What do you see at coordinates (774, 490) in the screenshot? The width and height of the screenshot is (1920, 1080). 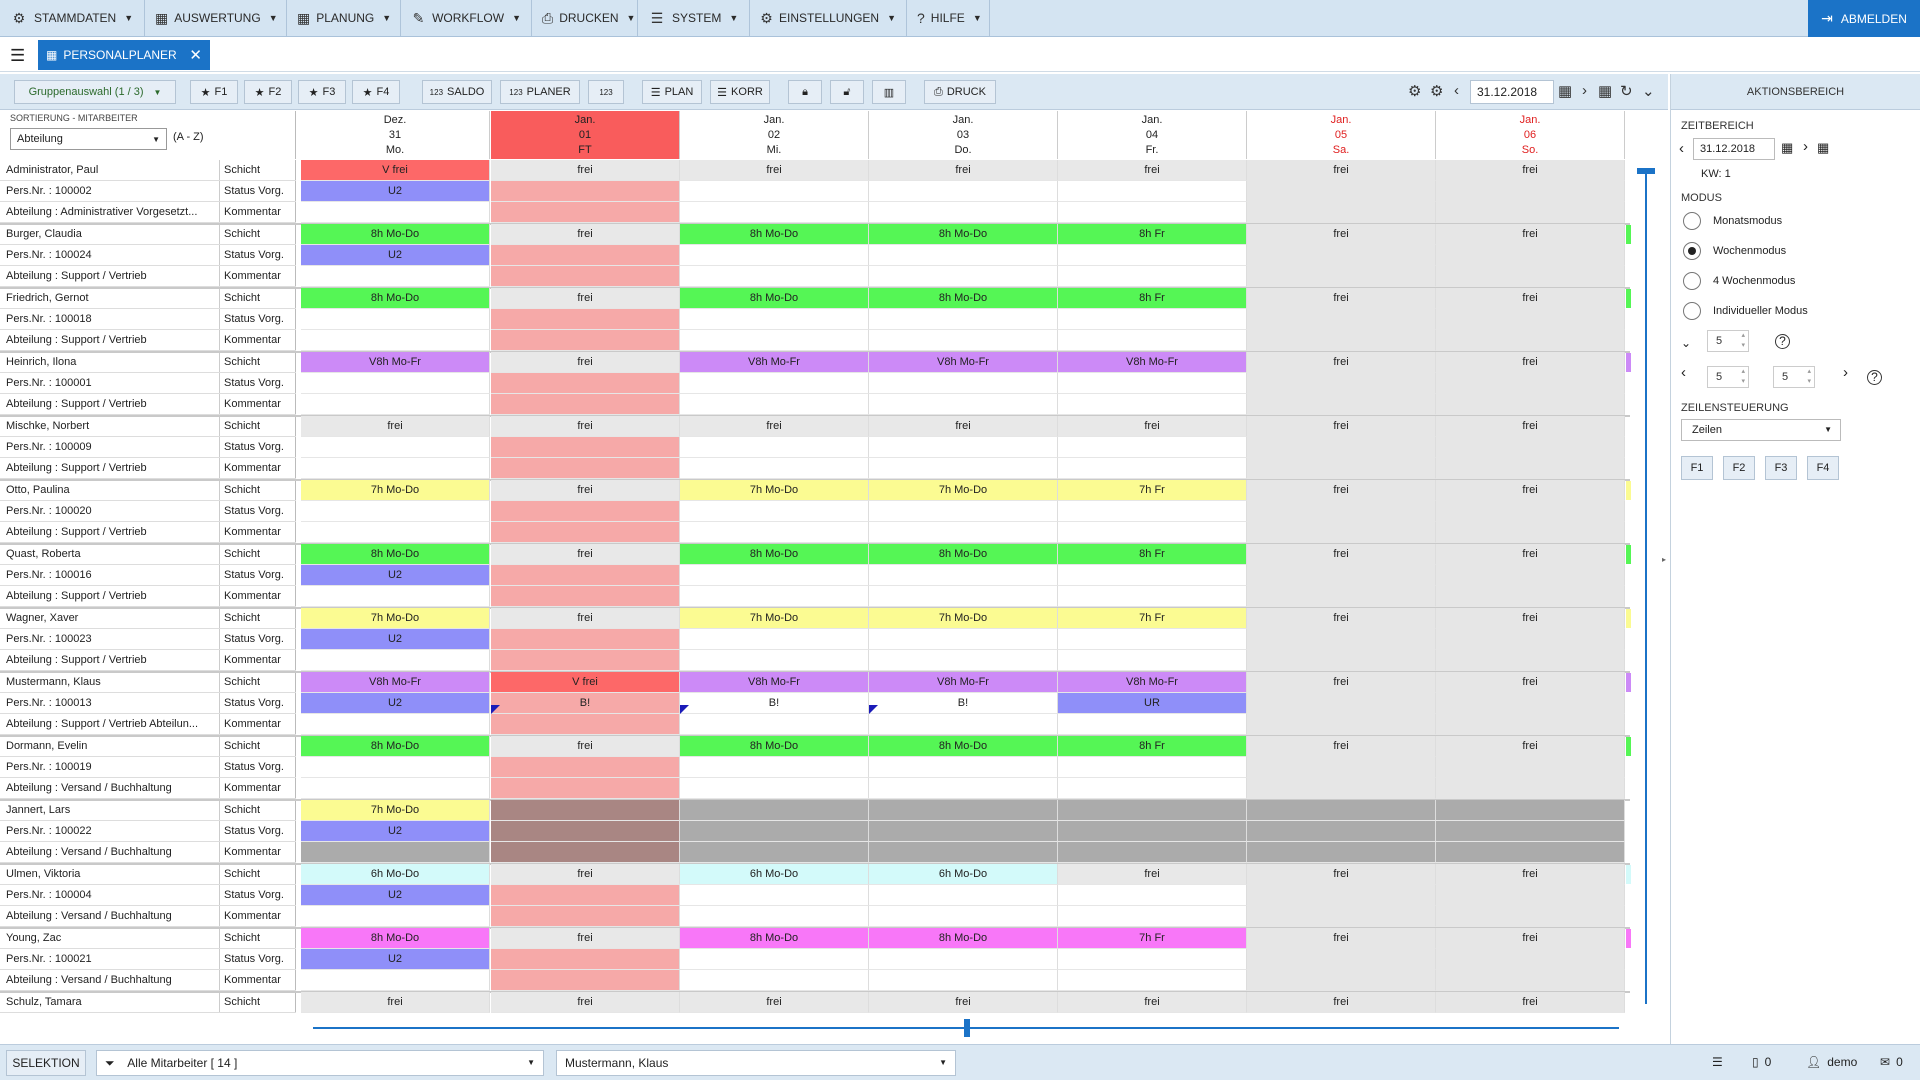 I see `shift-cell: 7h Mo-Do` at bounding box center [774, 490].